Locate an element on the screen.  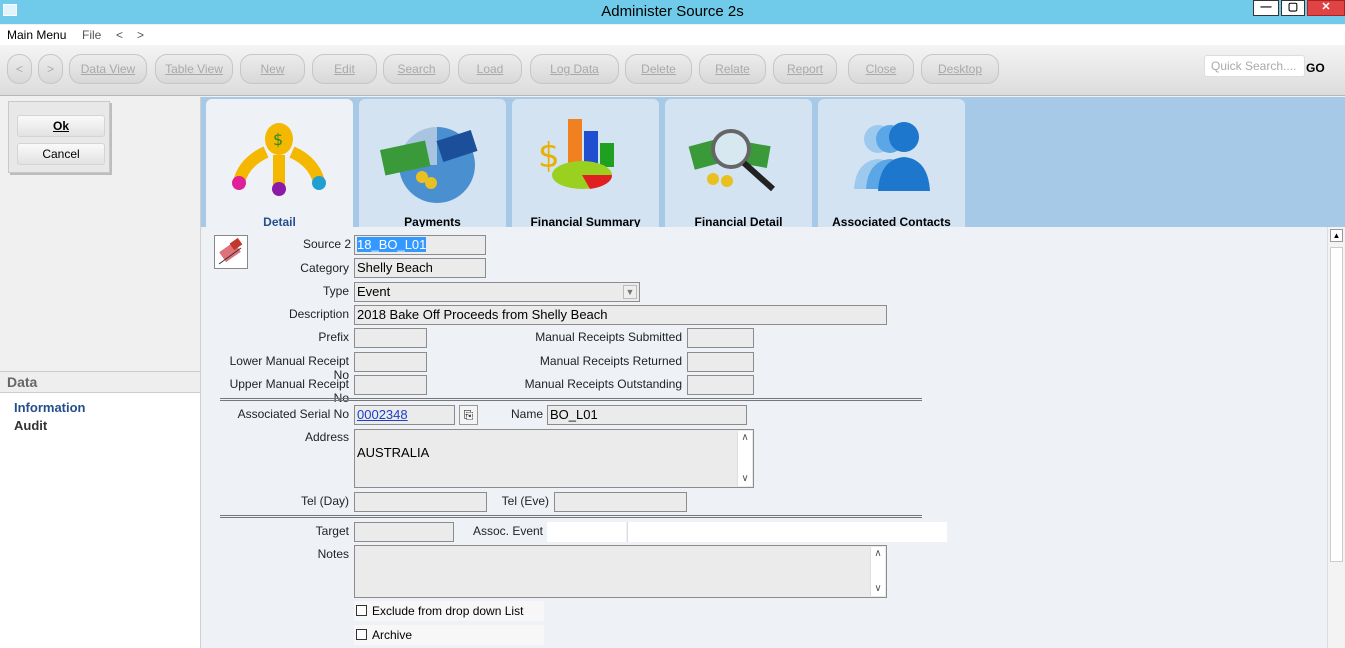
window-title: Administer Source 2s is located at coordinates (672, 11).